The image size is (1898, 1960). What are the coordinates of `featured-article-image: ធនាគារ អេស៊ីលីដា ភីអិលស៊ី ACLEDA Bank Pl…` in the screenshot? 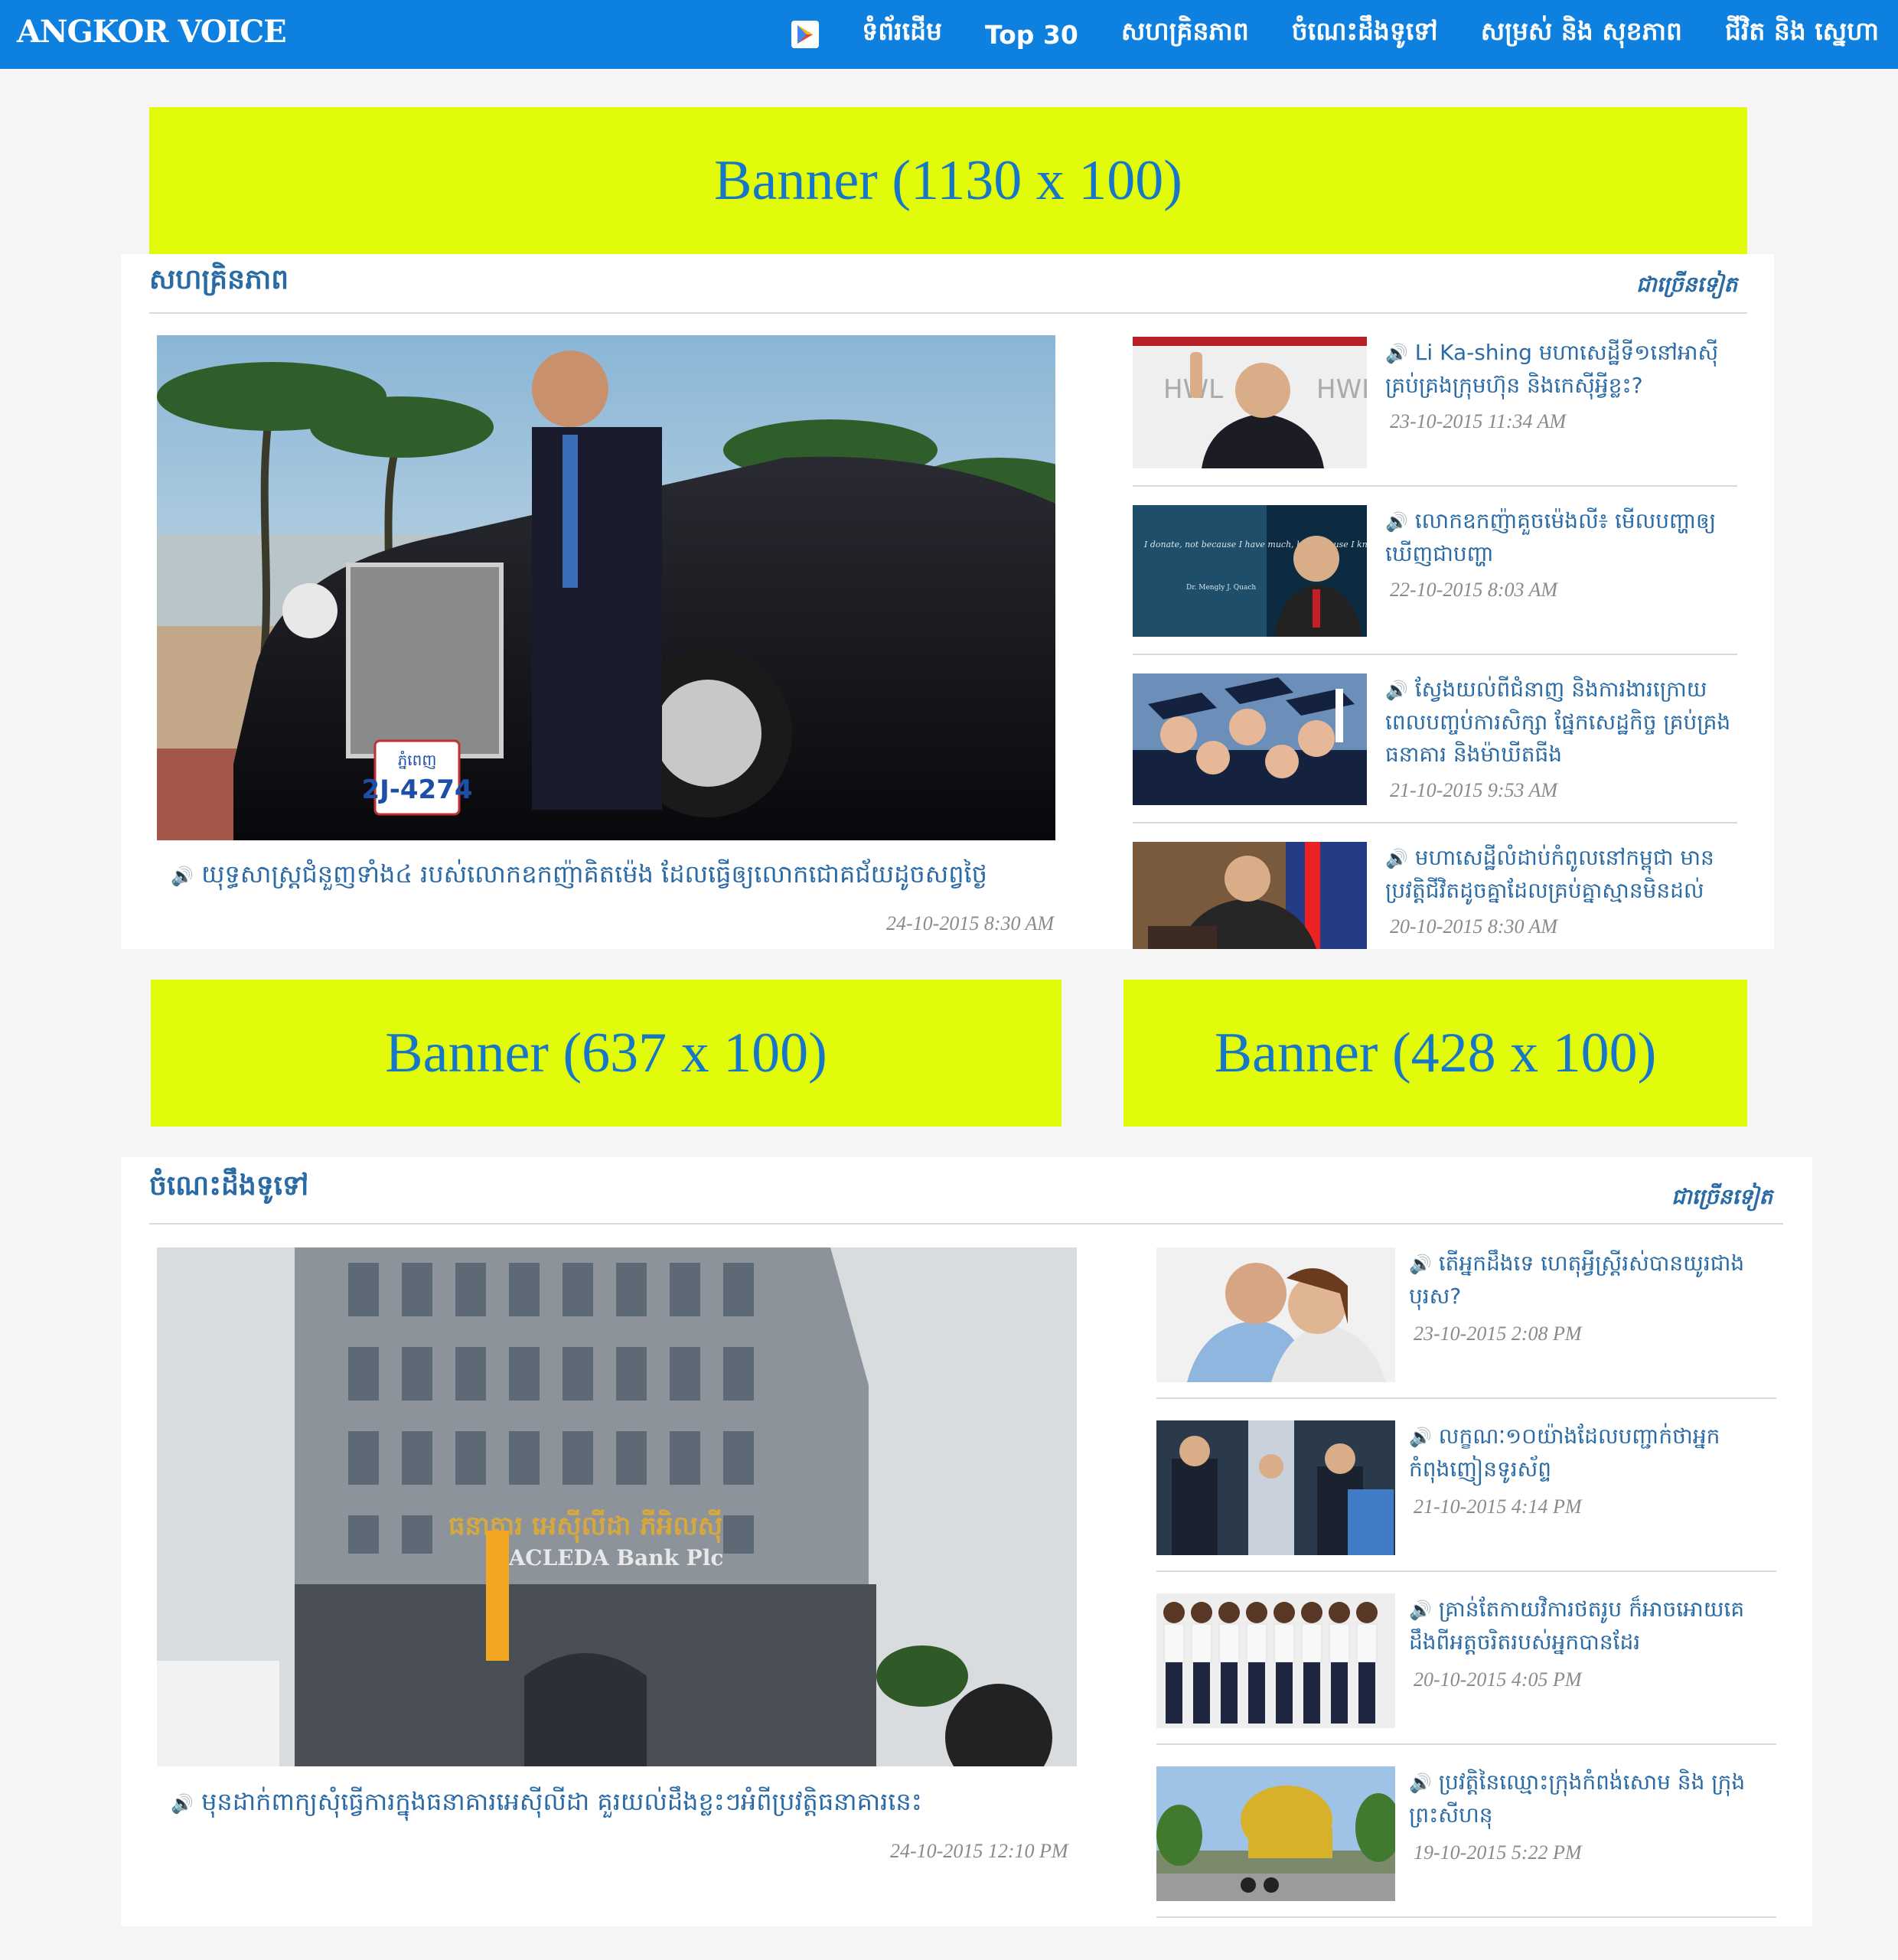 It's located at (617, 1506).